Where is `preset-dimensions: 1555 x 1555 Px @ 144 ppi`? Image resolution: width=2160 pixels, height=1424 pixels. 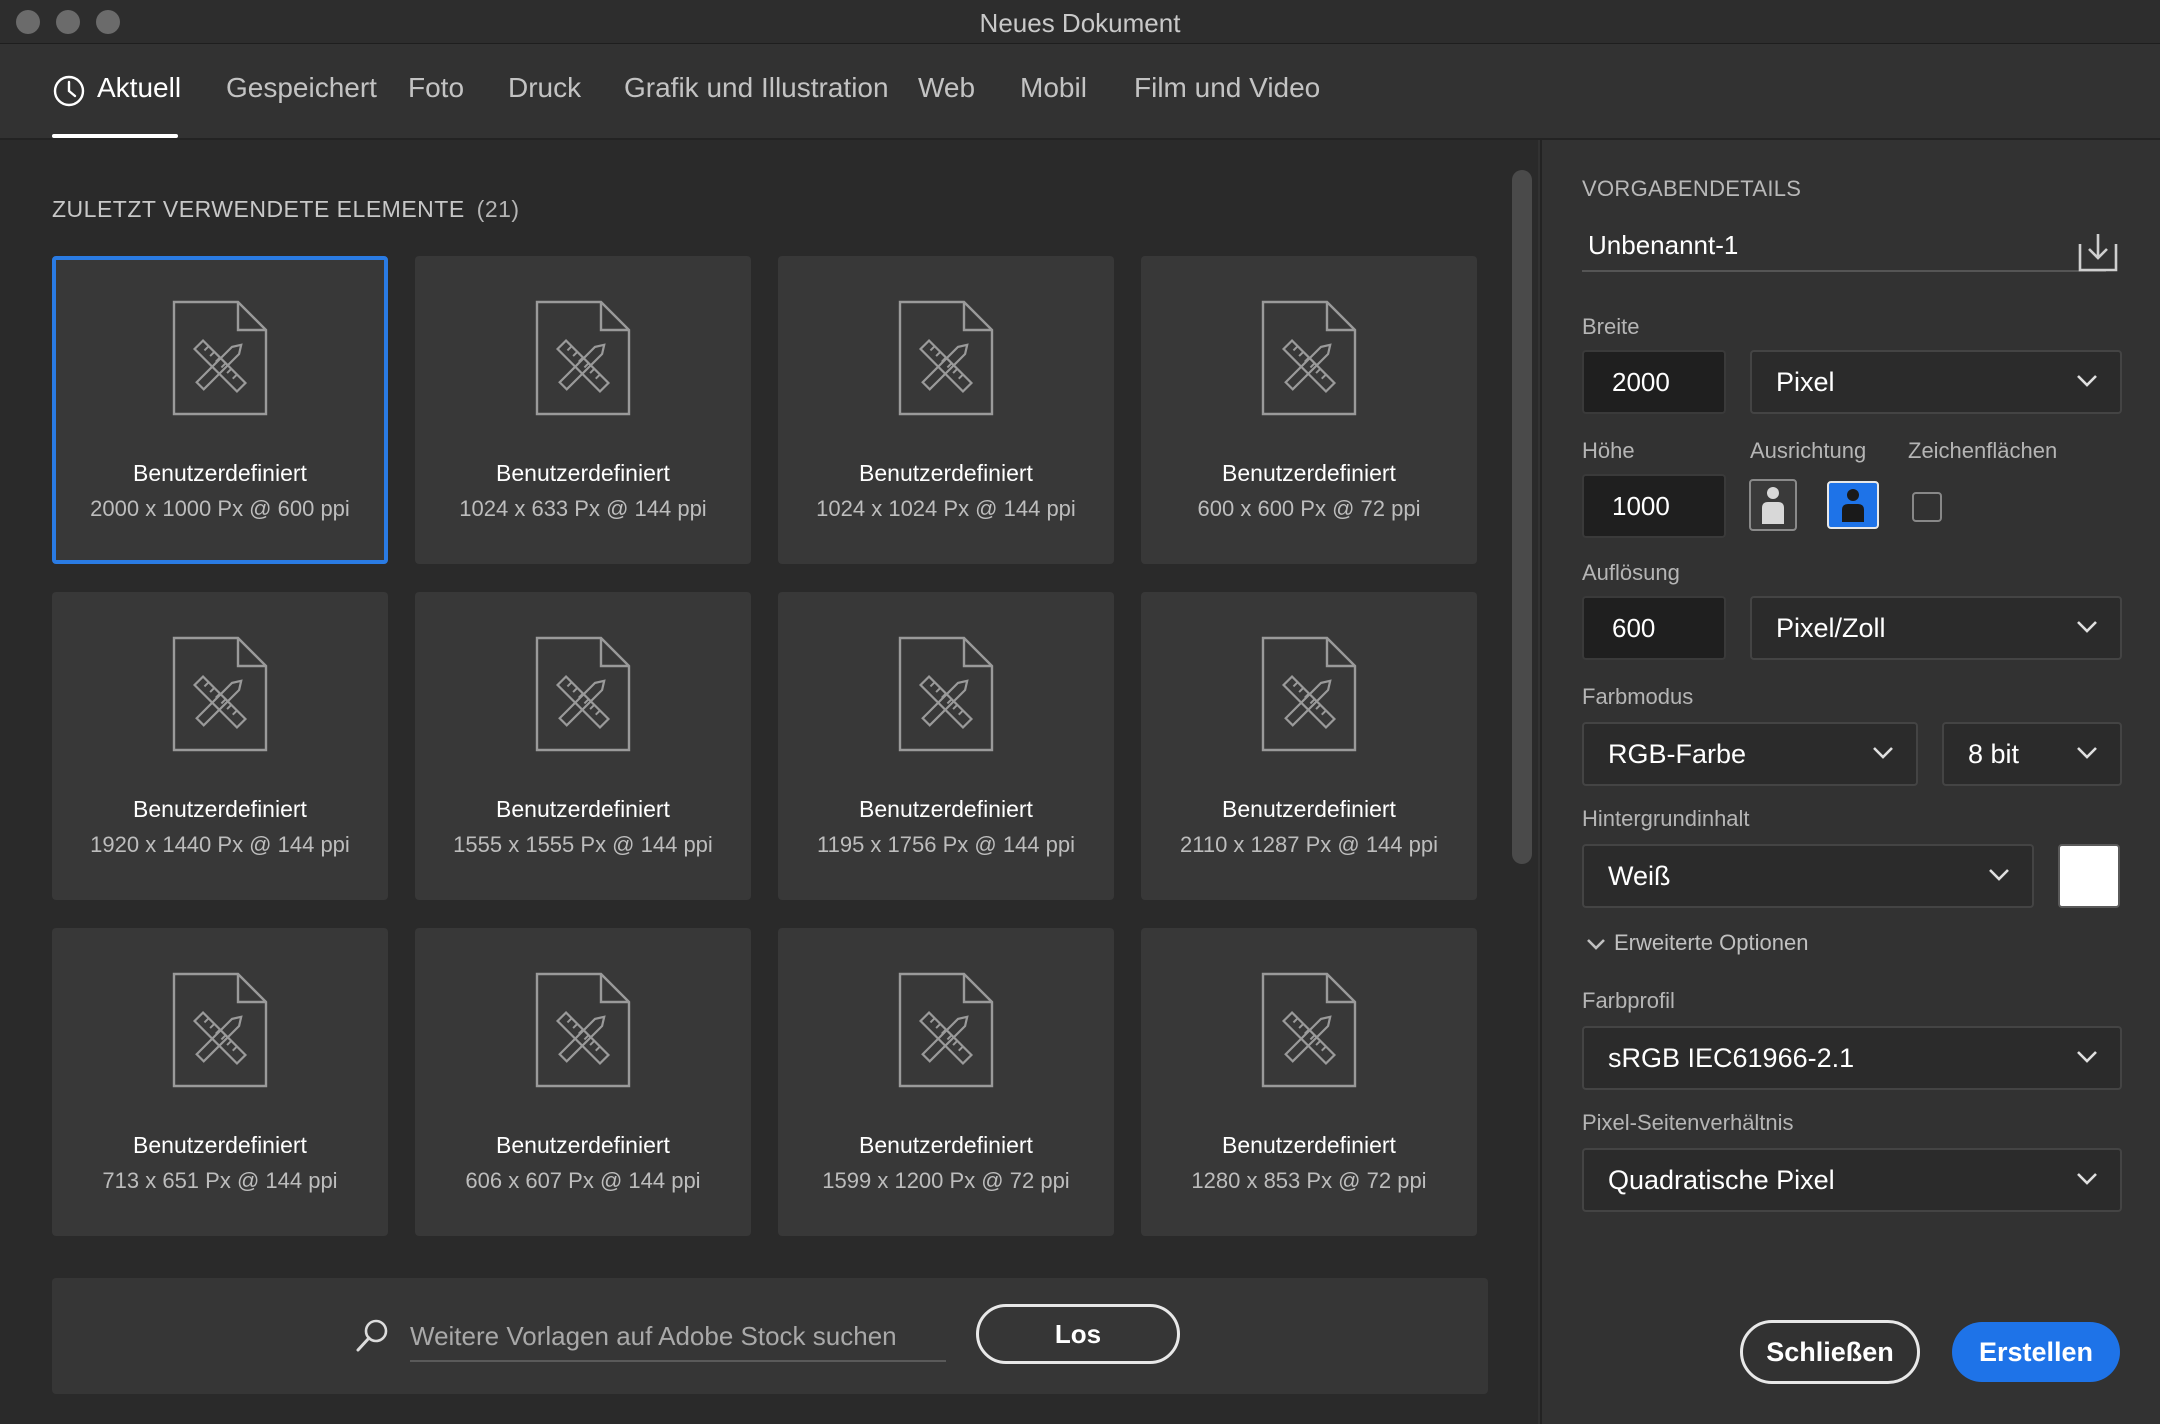 preset-dimensions: 1555 x 1555 Px @ 144 ppi is located at coordinates (583, 844).